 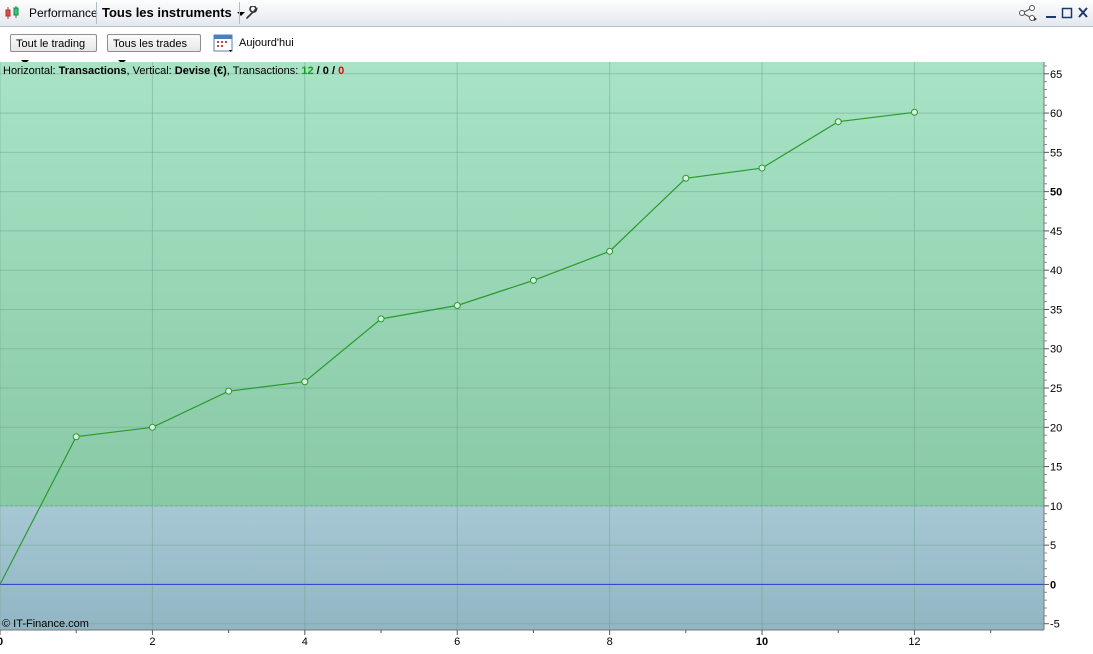 What do you see at coordinates (1056, 468) in the screenshot?
I see `y-tick-label: 15` at bounding box center [1056, 468].